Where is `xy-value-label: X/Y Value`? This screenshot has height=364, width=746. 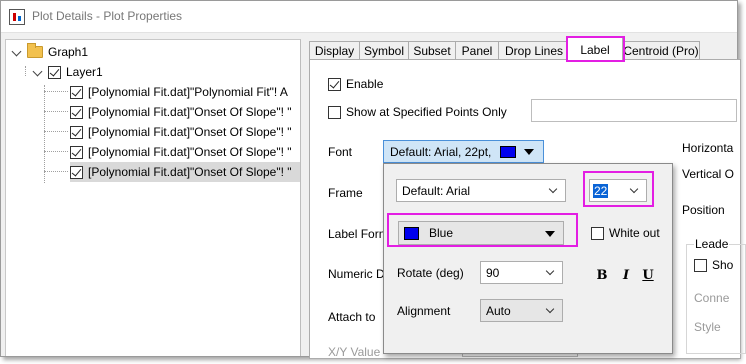
xy-value-label: X/Y Value is located at coordinates (354, 352).